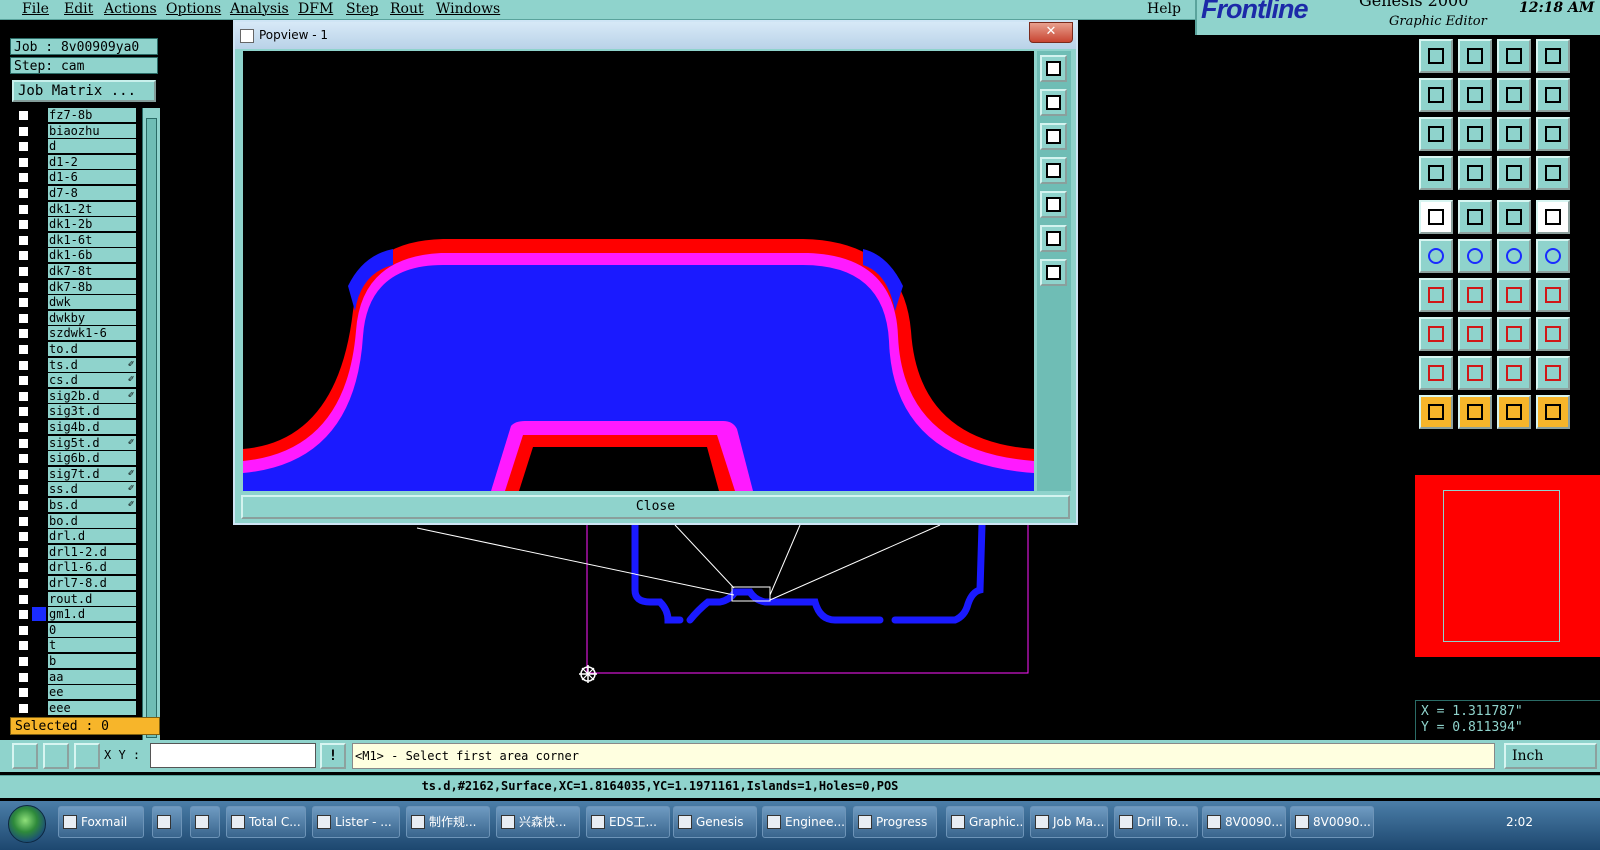  What do you see at coordinates (92, 161) in the screenshot?
I see `layer-name: d1-2` at bounding box center [92, 161].